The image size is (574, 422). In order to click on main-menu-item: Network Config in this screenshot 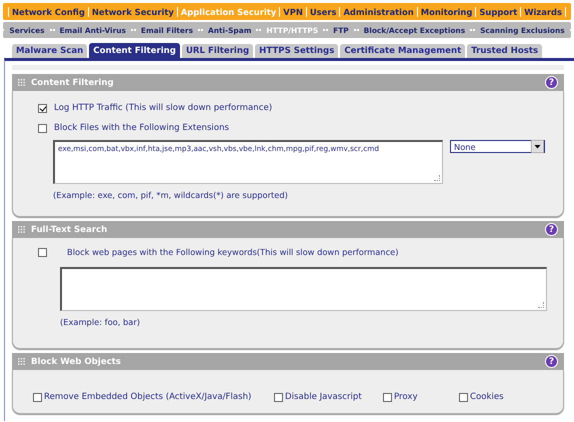, I will do `click(48, 11)`.